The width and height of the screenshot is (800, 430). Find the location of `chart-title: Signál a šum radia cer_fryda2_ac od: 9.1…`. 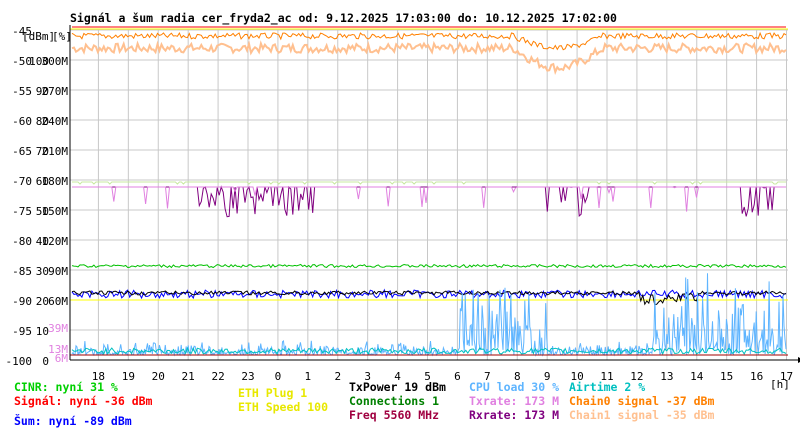

chart-title: Signál a šum radia cer_fryda2_ac od: 9.1… is located at coordinates (343, 18).